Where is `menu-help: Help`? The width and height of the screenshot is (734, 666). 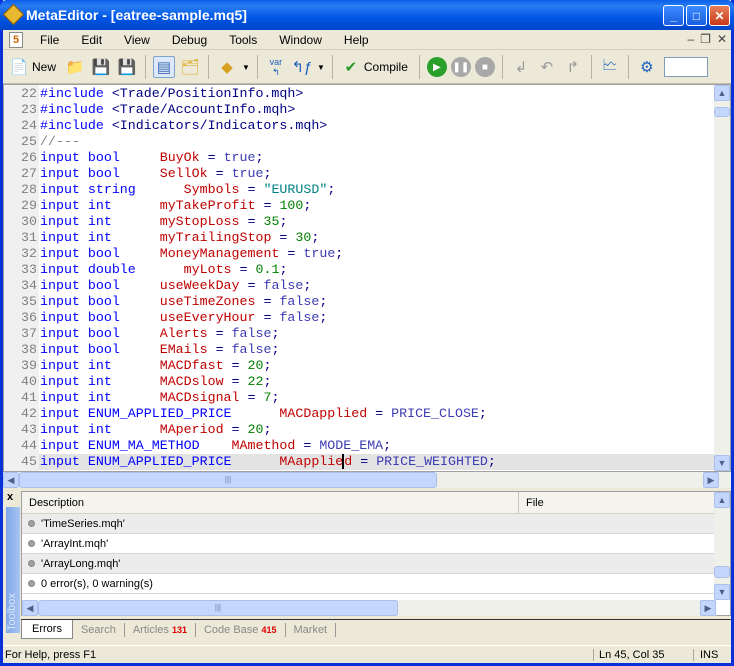 menu-help: Help is located at coordinates (356, 40).